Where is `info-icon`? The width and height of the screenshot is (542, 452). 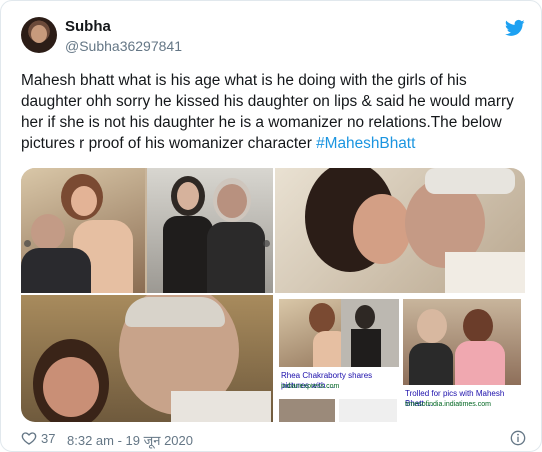 info-icon is located at coordinates (518, 438).